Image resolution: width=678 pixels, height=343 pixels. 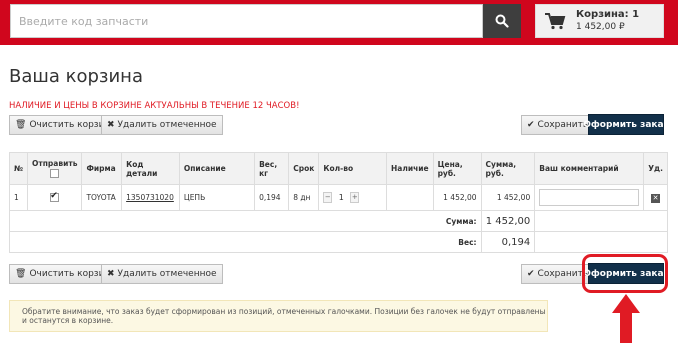 I want to click on search-button, so click(x=502, y=21).